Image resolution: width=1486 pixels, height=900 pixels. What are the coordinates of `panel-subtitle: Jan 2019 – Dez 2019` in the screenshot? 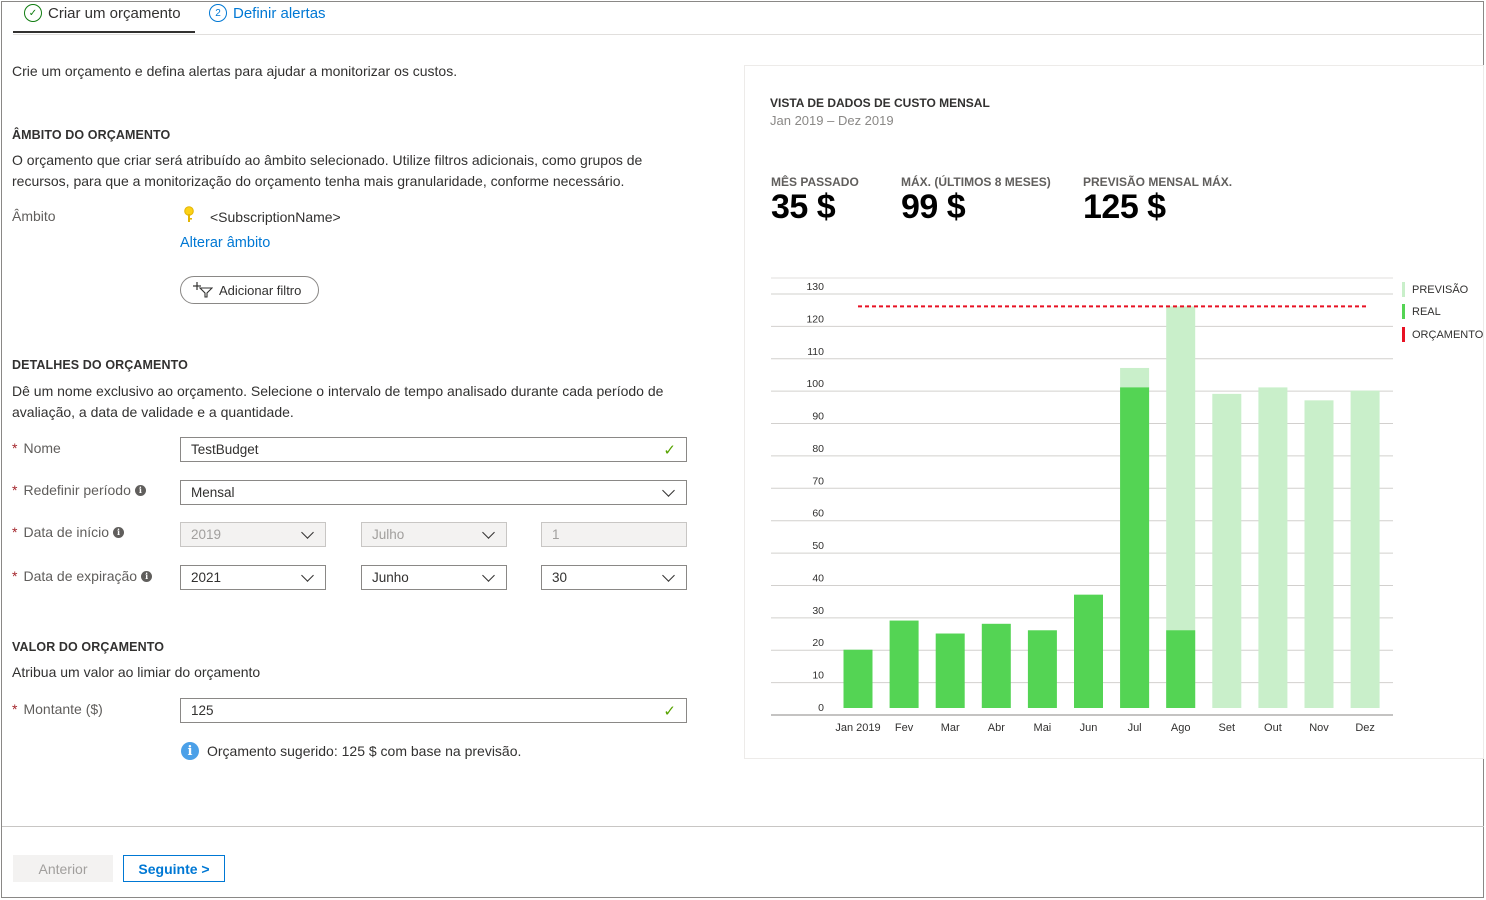 It's located at (832, 120).